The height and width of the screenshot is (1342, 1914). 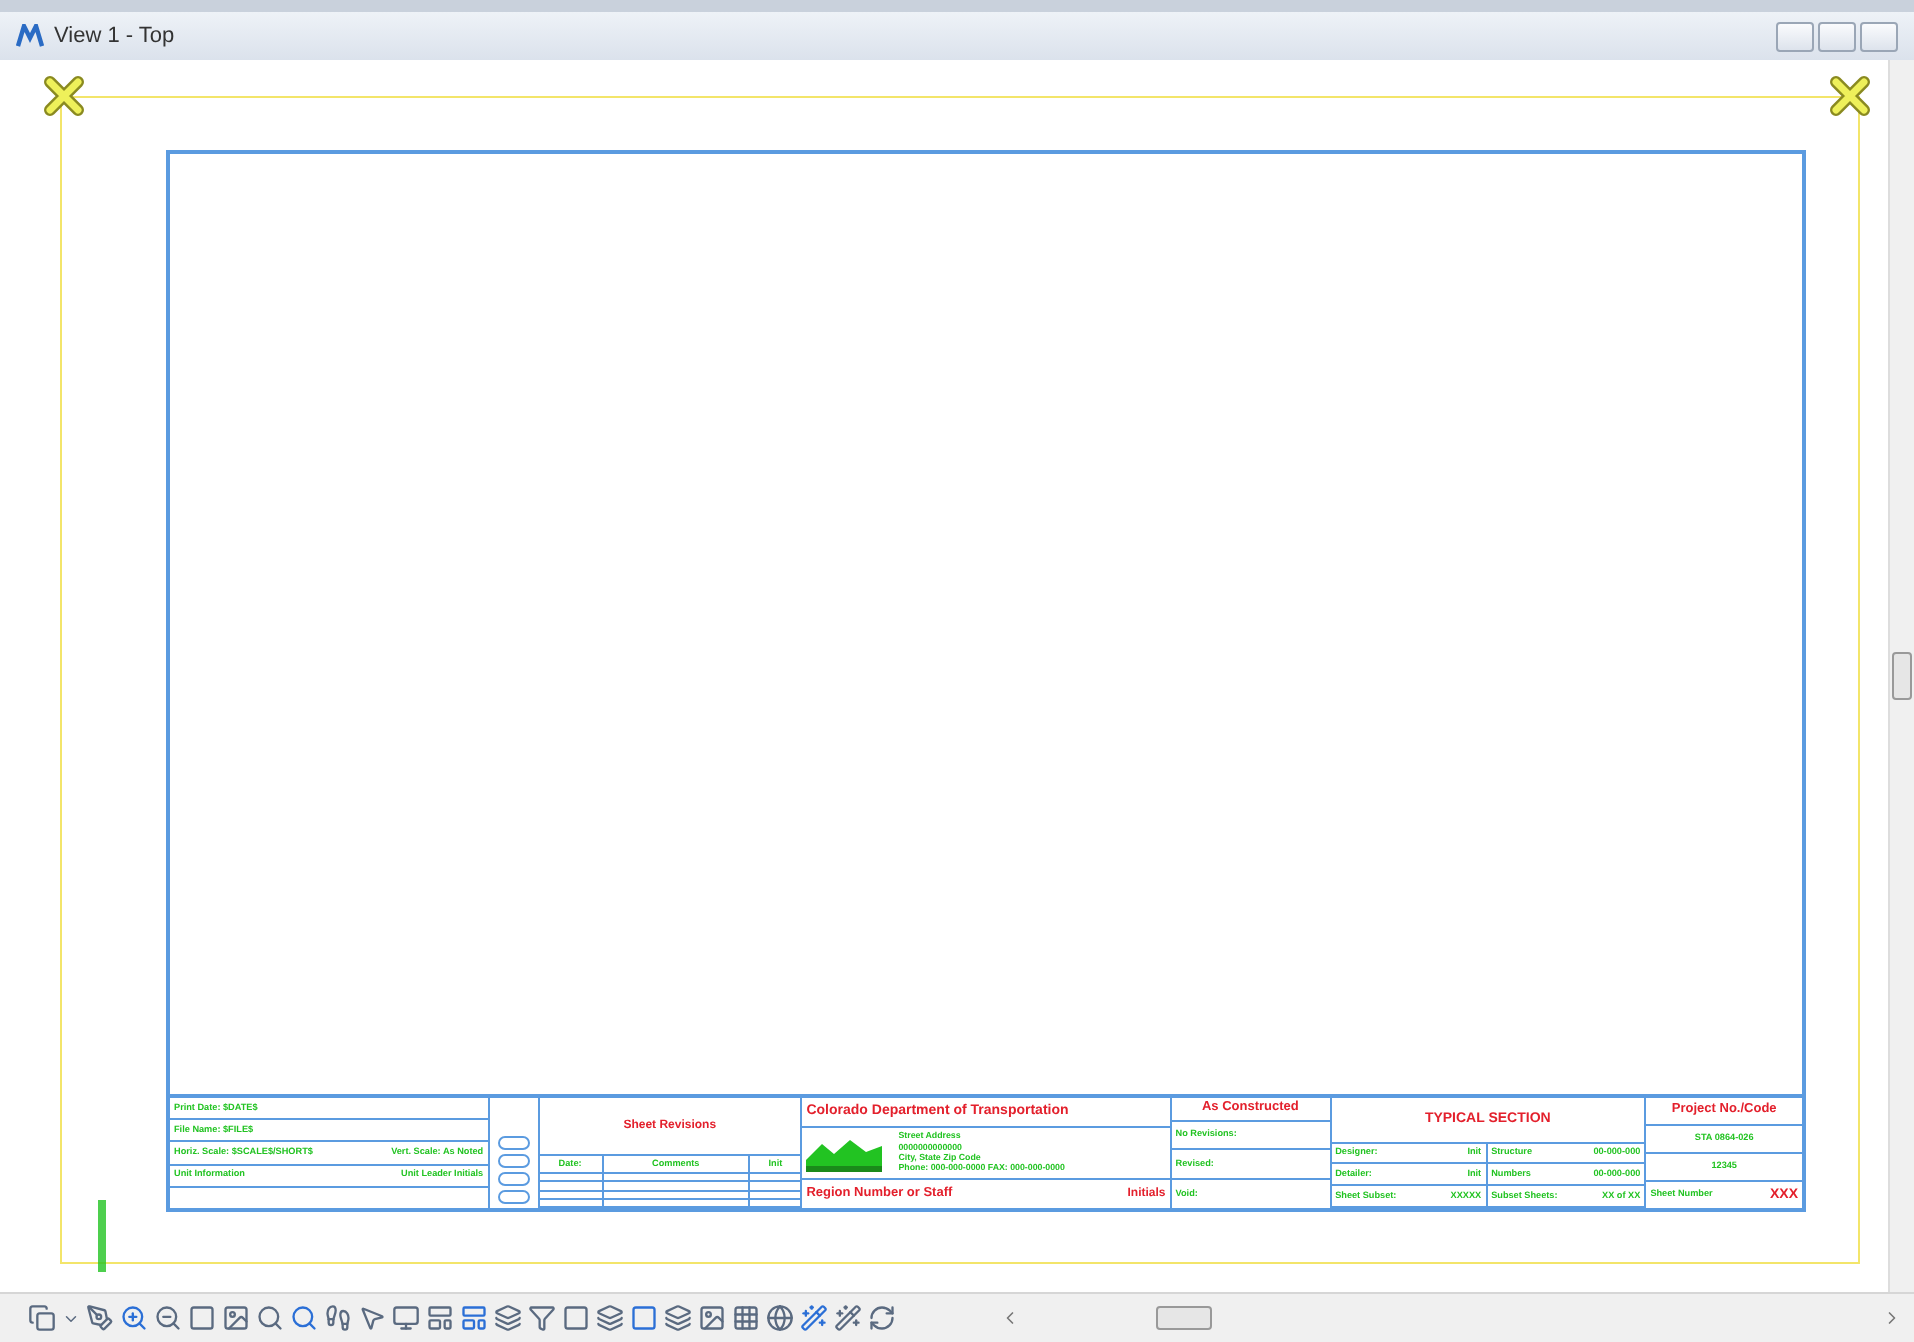 What do you see at coordinates (844, 1153) in the screenshot?
I see `agency-logo-icon` at bounding box center [844, 1153].